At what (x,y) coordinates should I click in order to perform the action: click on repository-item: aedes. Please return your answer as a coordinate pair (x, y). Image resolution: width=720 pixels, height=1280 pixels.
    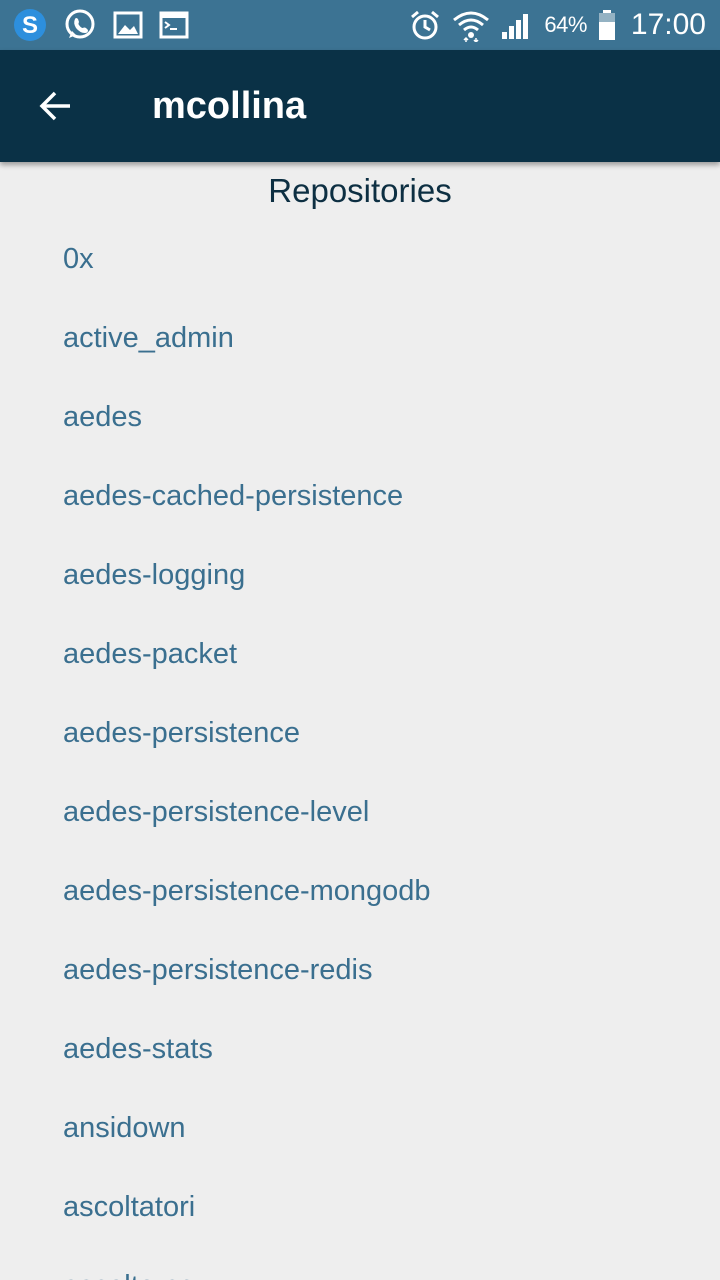
    Looking at the image, I should click on (360, 417).